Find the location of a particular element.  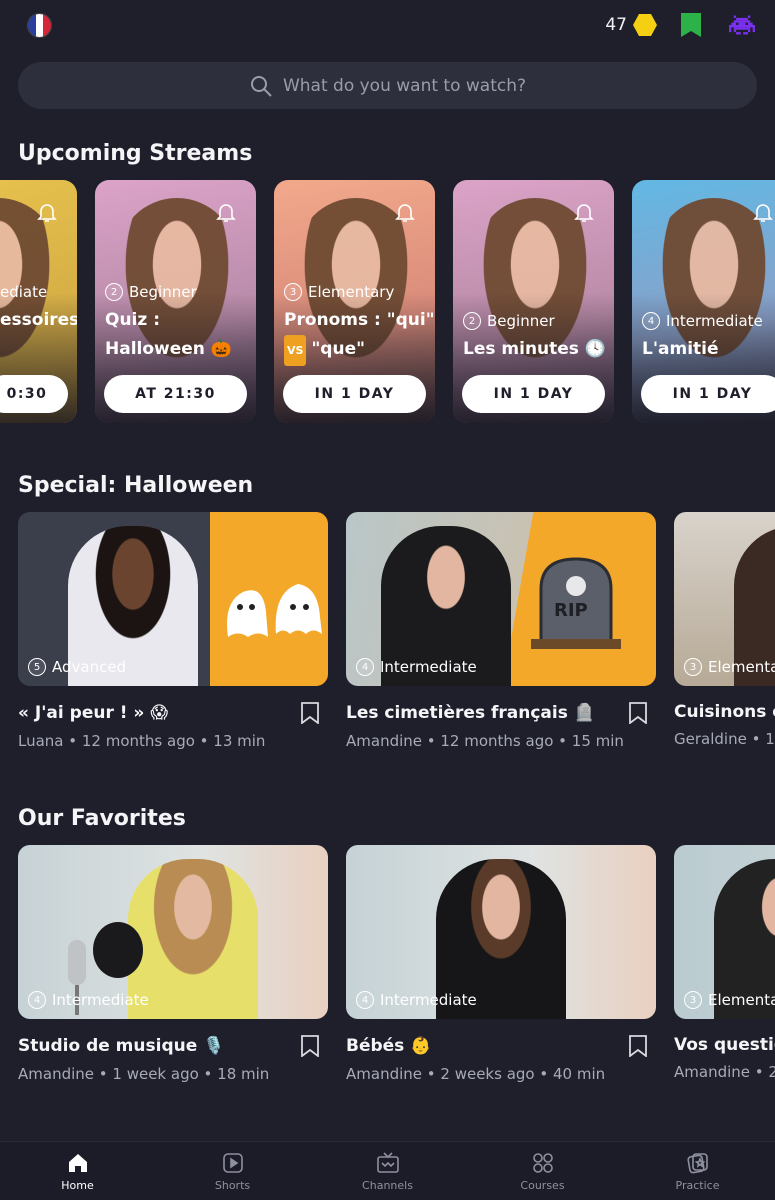

nav-channels: Channels is located at coordinates (387, 1171).